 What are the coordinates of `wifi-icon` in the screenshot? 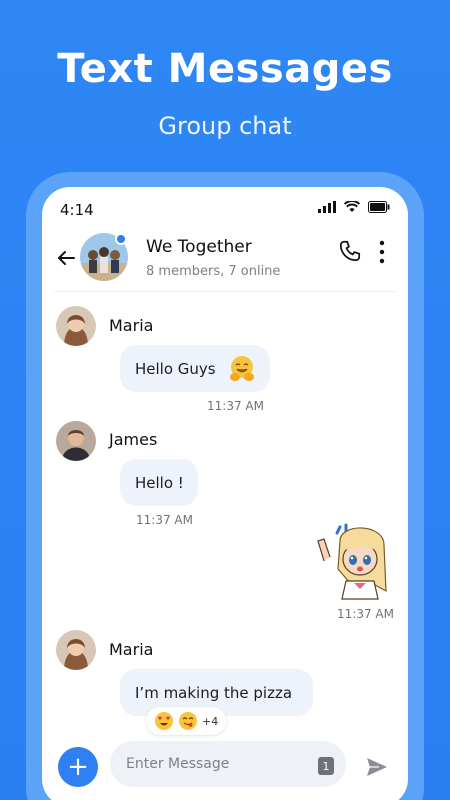 It's located at (352, 206).